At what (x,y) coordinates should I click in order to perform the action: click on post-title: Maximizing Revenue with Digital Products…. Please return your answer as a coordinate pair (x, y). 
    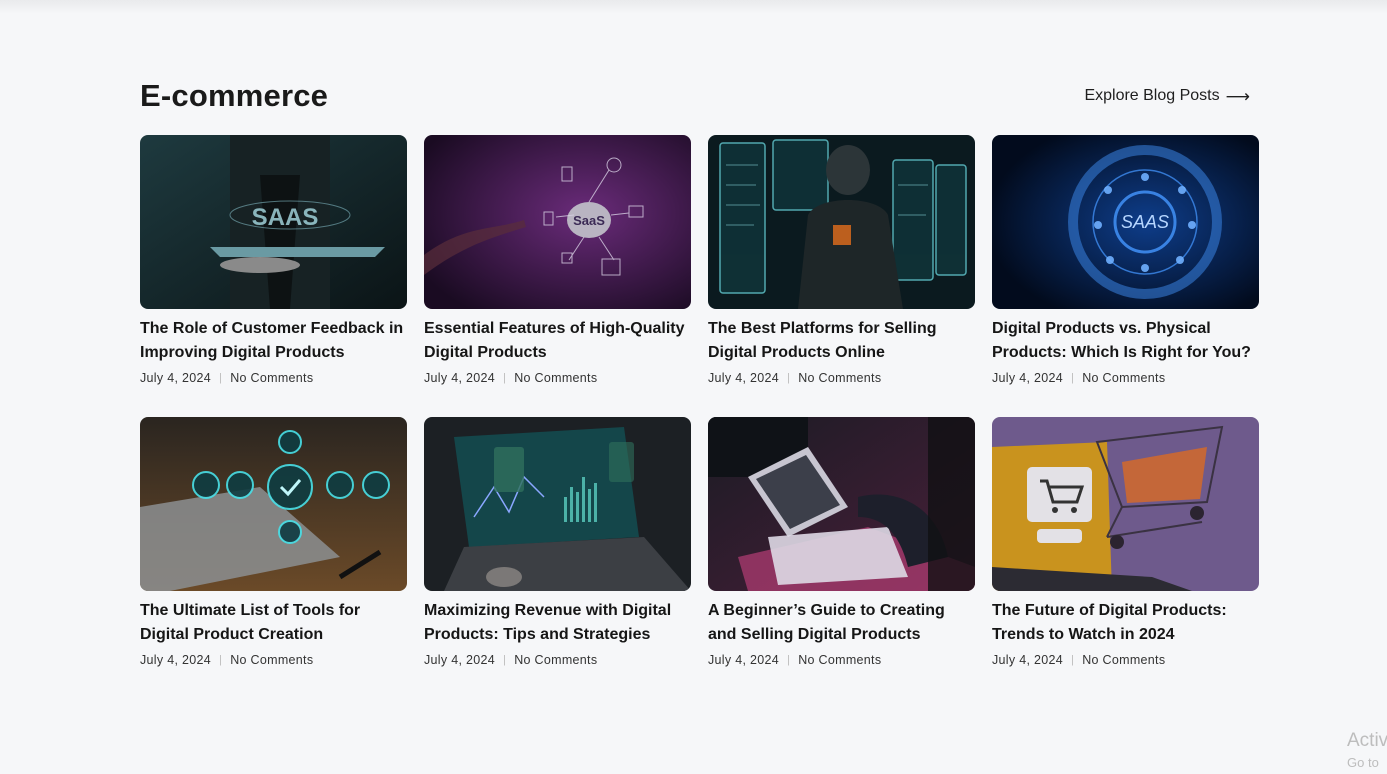
    Looking at the image, I should click on (557, 623).